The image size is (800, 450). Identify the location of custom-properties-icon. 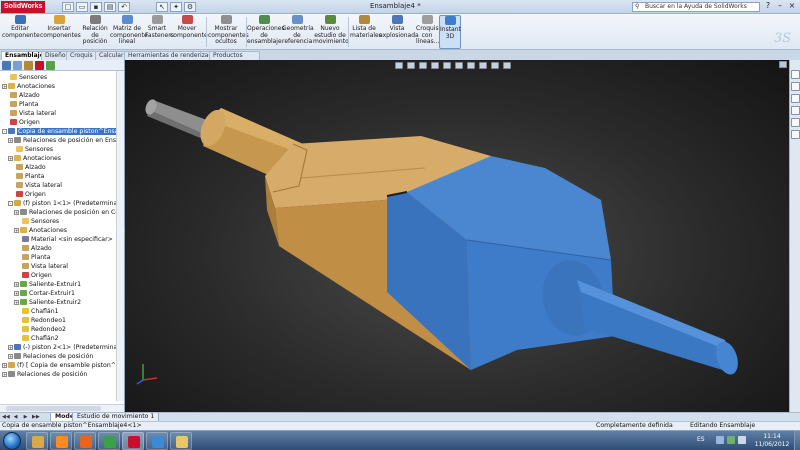
(795, 134).